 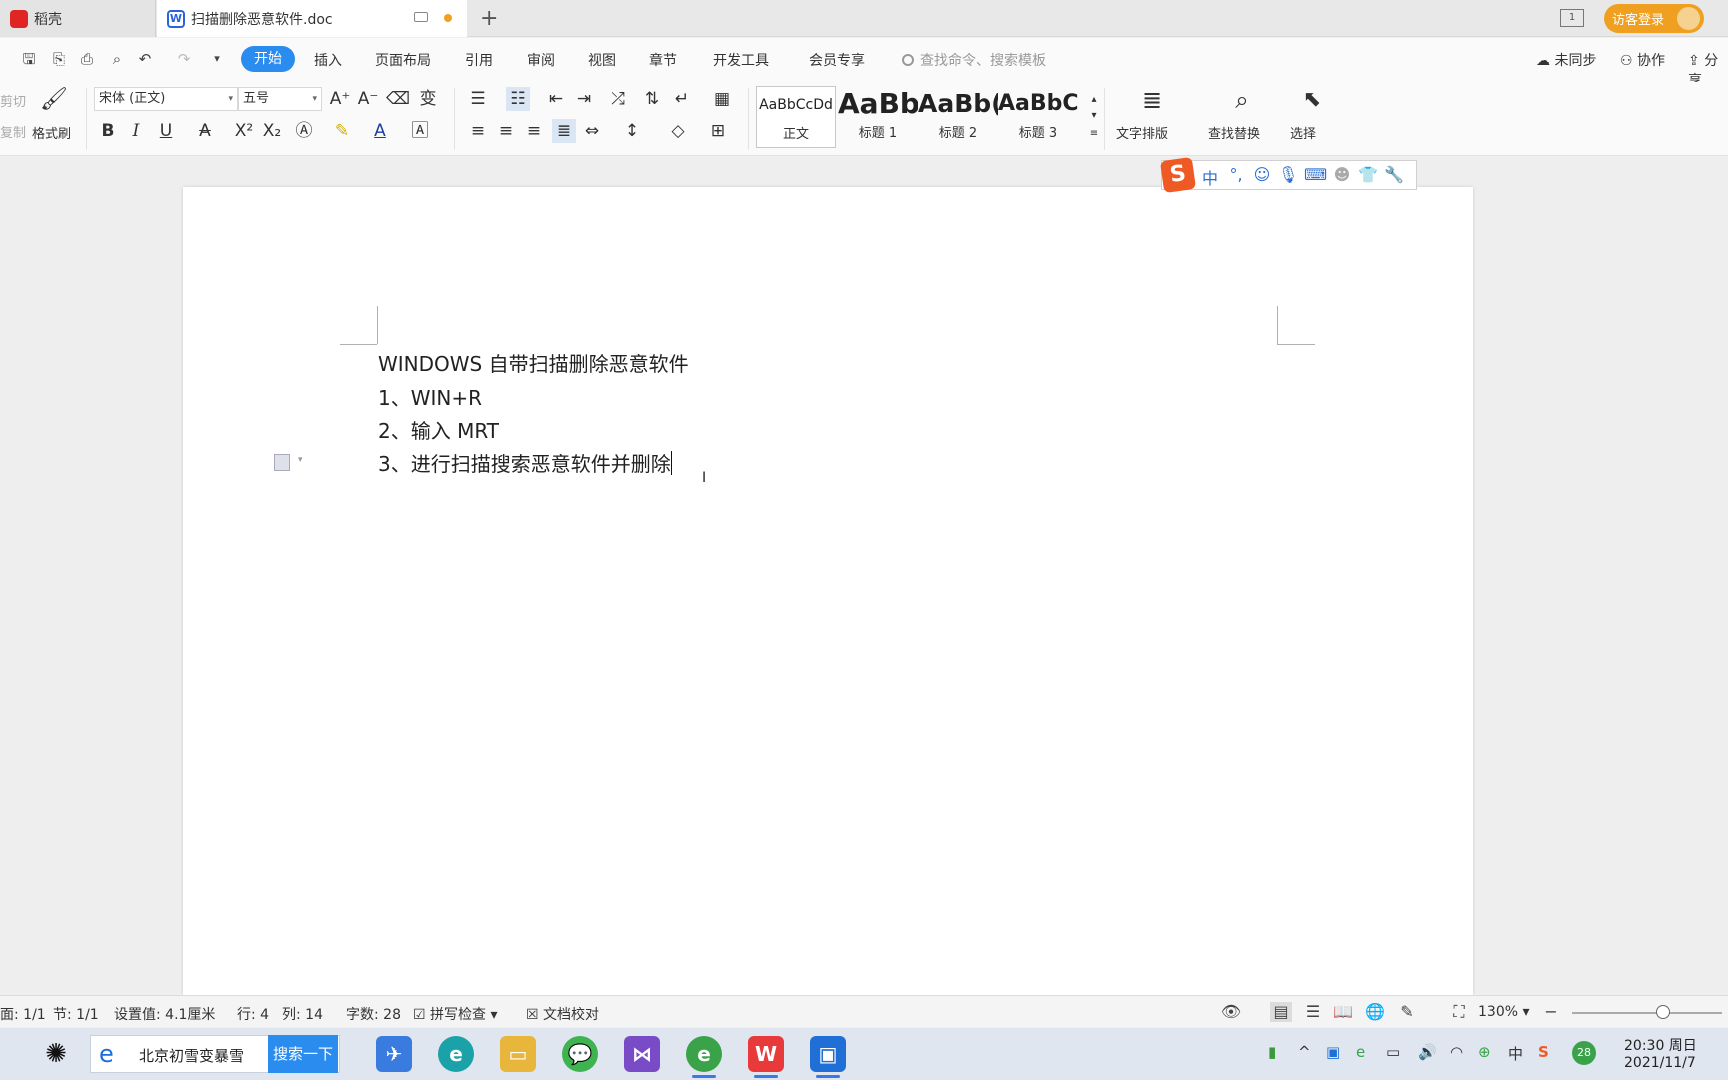 What do you see at coordinates (478, 131) in the screenshot?
I see `align-left-icon: ≡` at bounding box center [478, 131].